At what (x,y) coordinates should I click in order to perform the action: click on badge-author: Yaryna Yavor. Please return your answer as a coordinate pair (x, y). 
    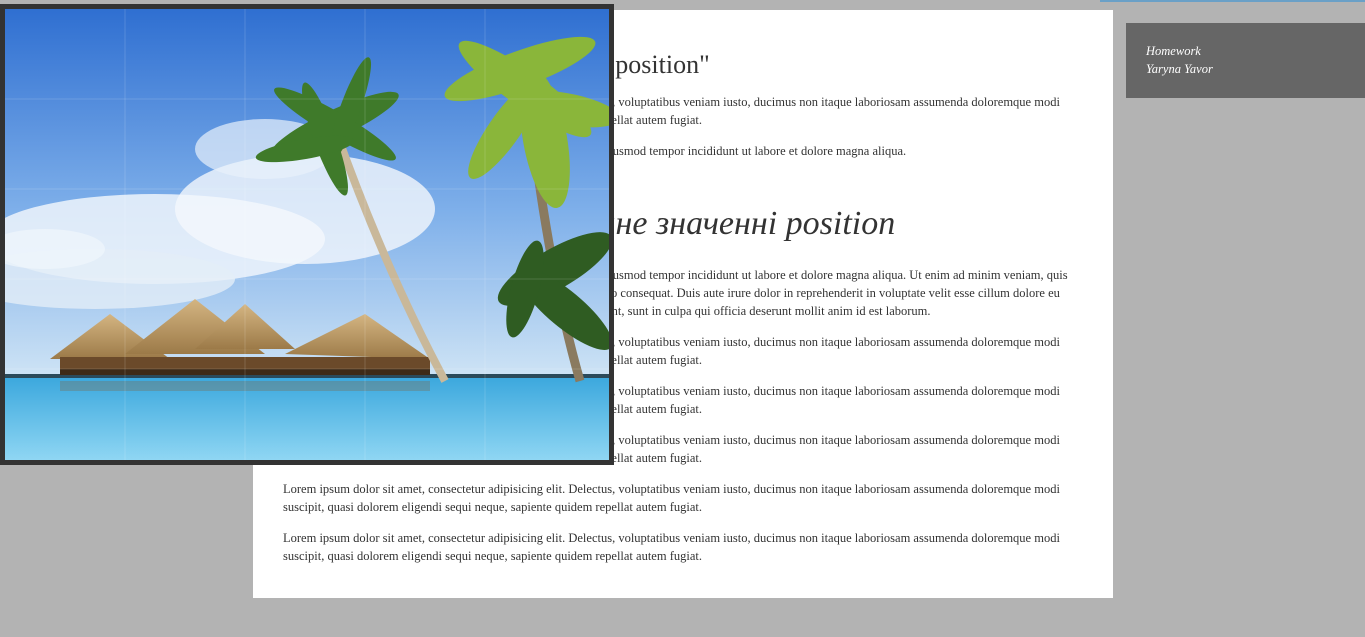
    Looking at the image, I should click on (1179, 69).